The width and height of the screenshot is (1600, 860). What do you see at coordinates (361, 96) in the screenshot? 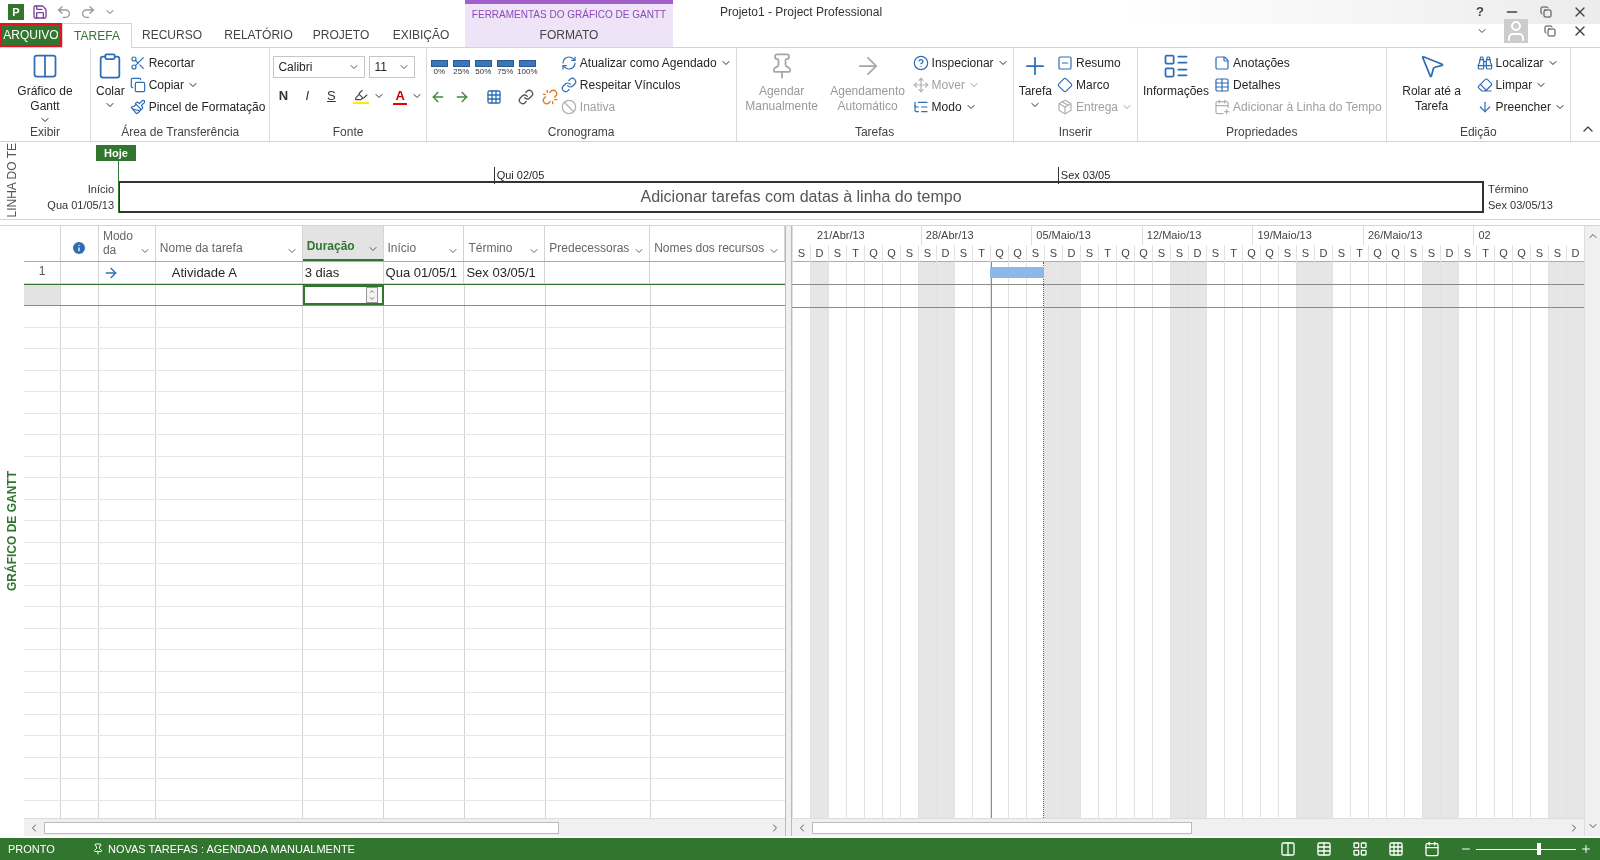
I see `highlighter-icon` at bounding box center [361, 96].